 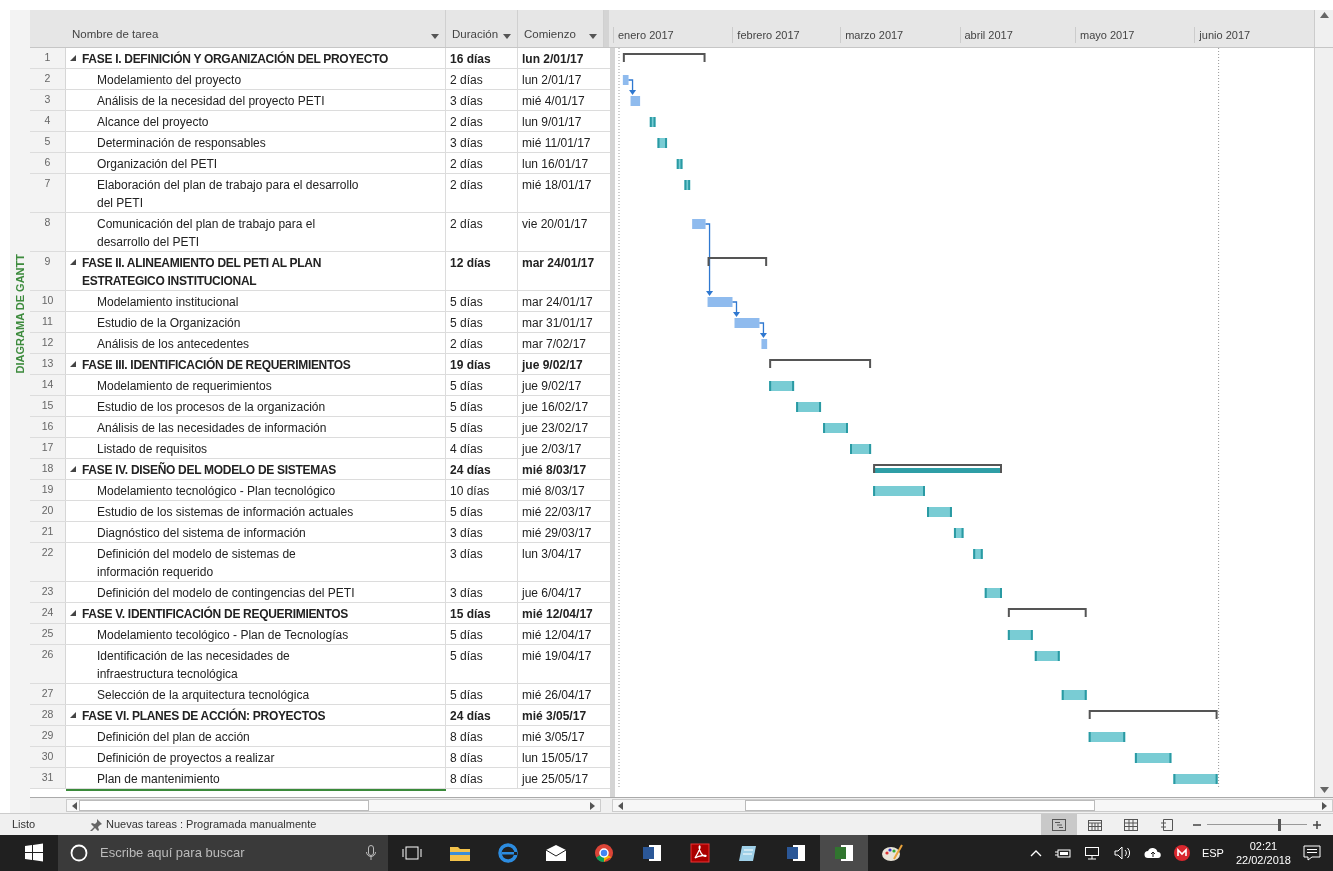 What do you see at coordinates (181, 143) in the screenshot?
I see `task-name: Determinación de responsables` at bounding box center [181, 143].